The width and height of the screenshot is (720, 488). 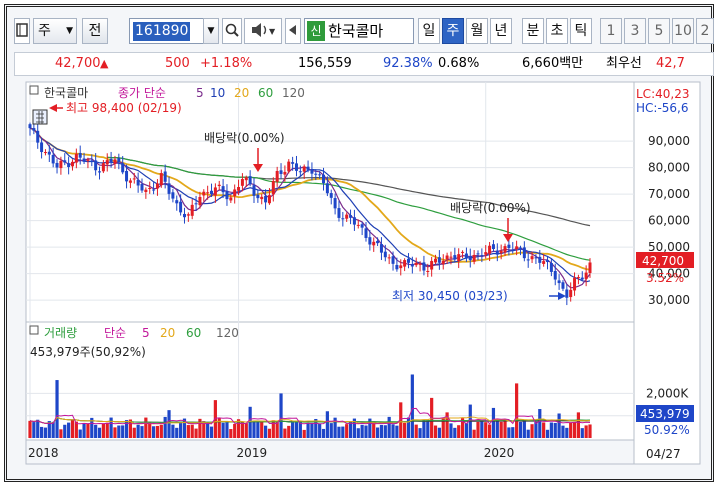 I want to click on x-tick-label: 2019, so click(x=252, y=453).